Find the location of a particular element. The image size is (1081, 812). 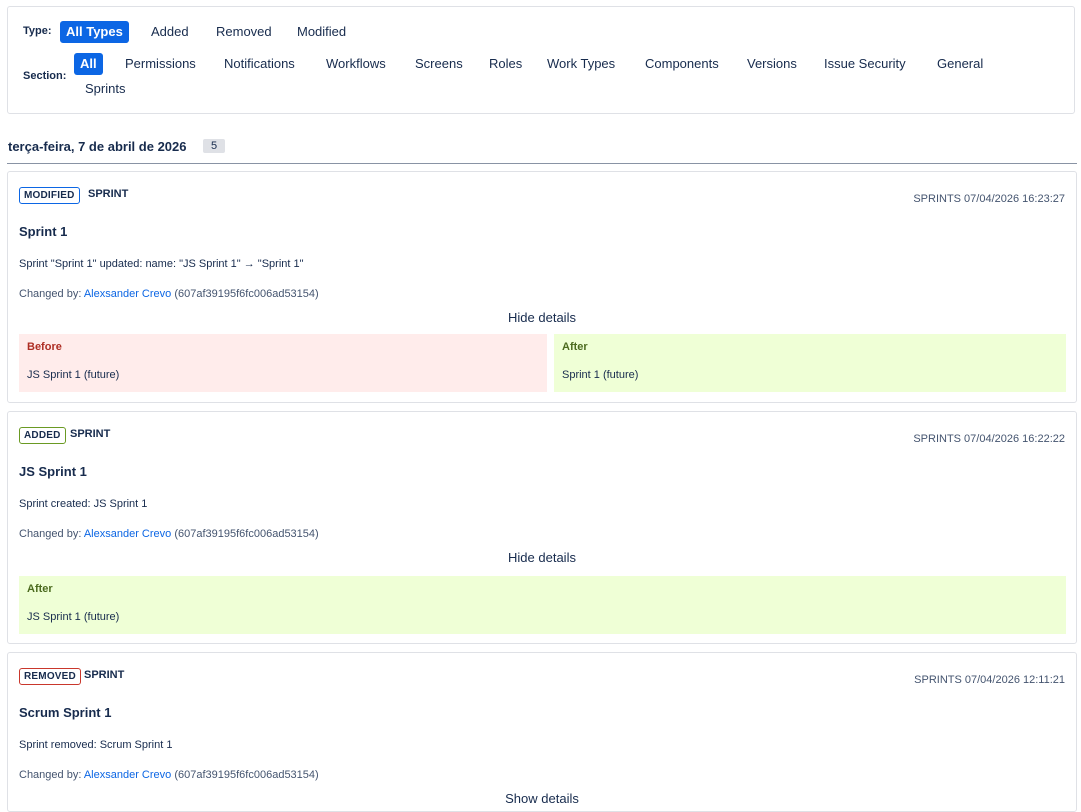

type-filter-label: Type: is located at coordinates (37, 31).